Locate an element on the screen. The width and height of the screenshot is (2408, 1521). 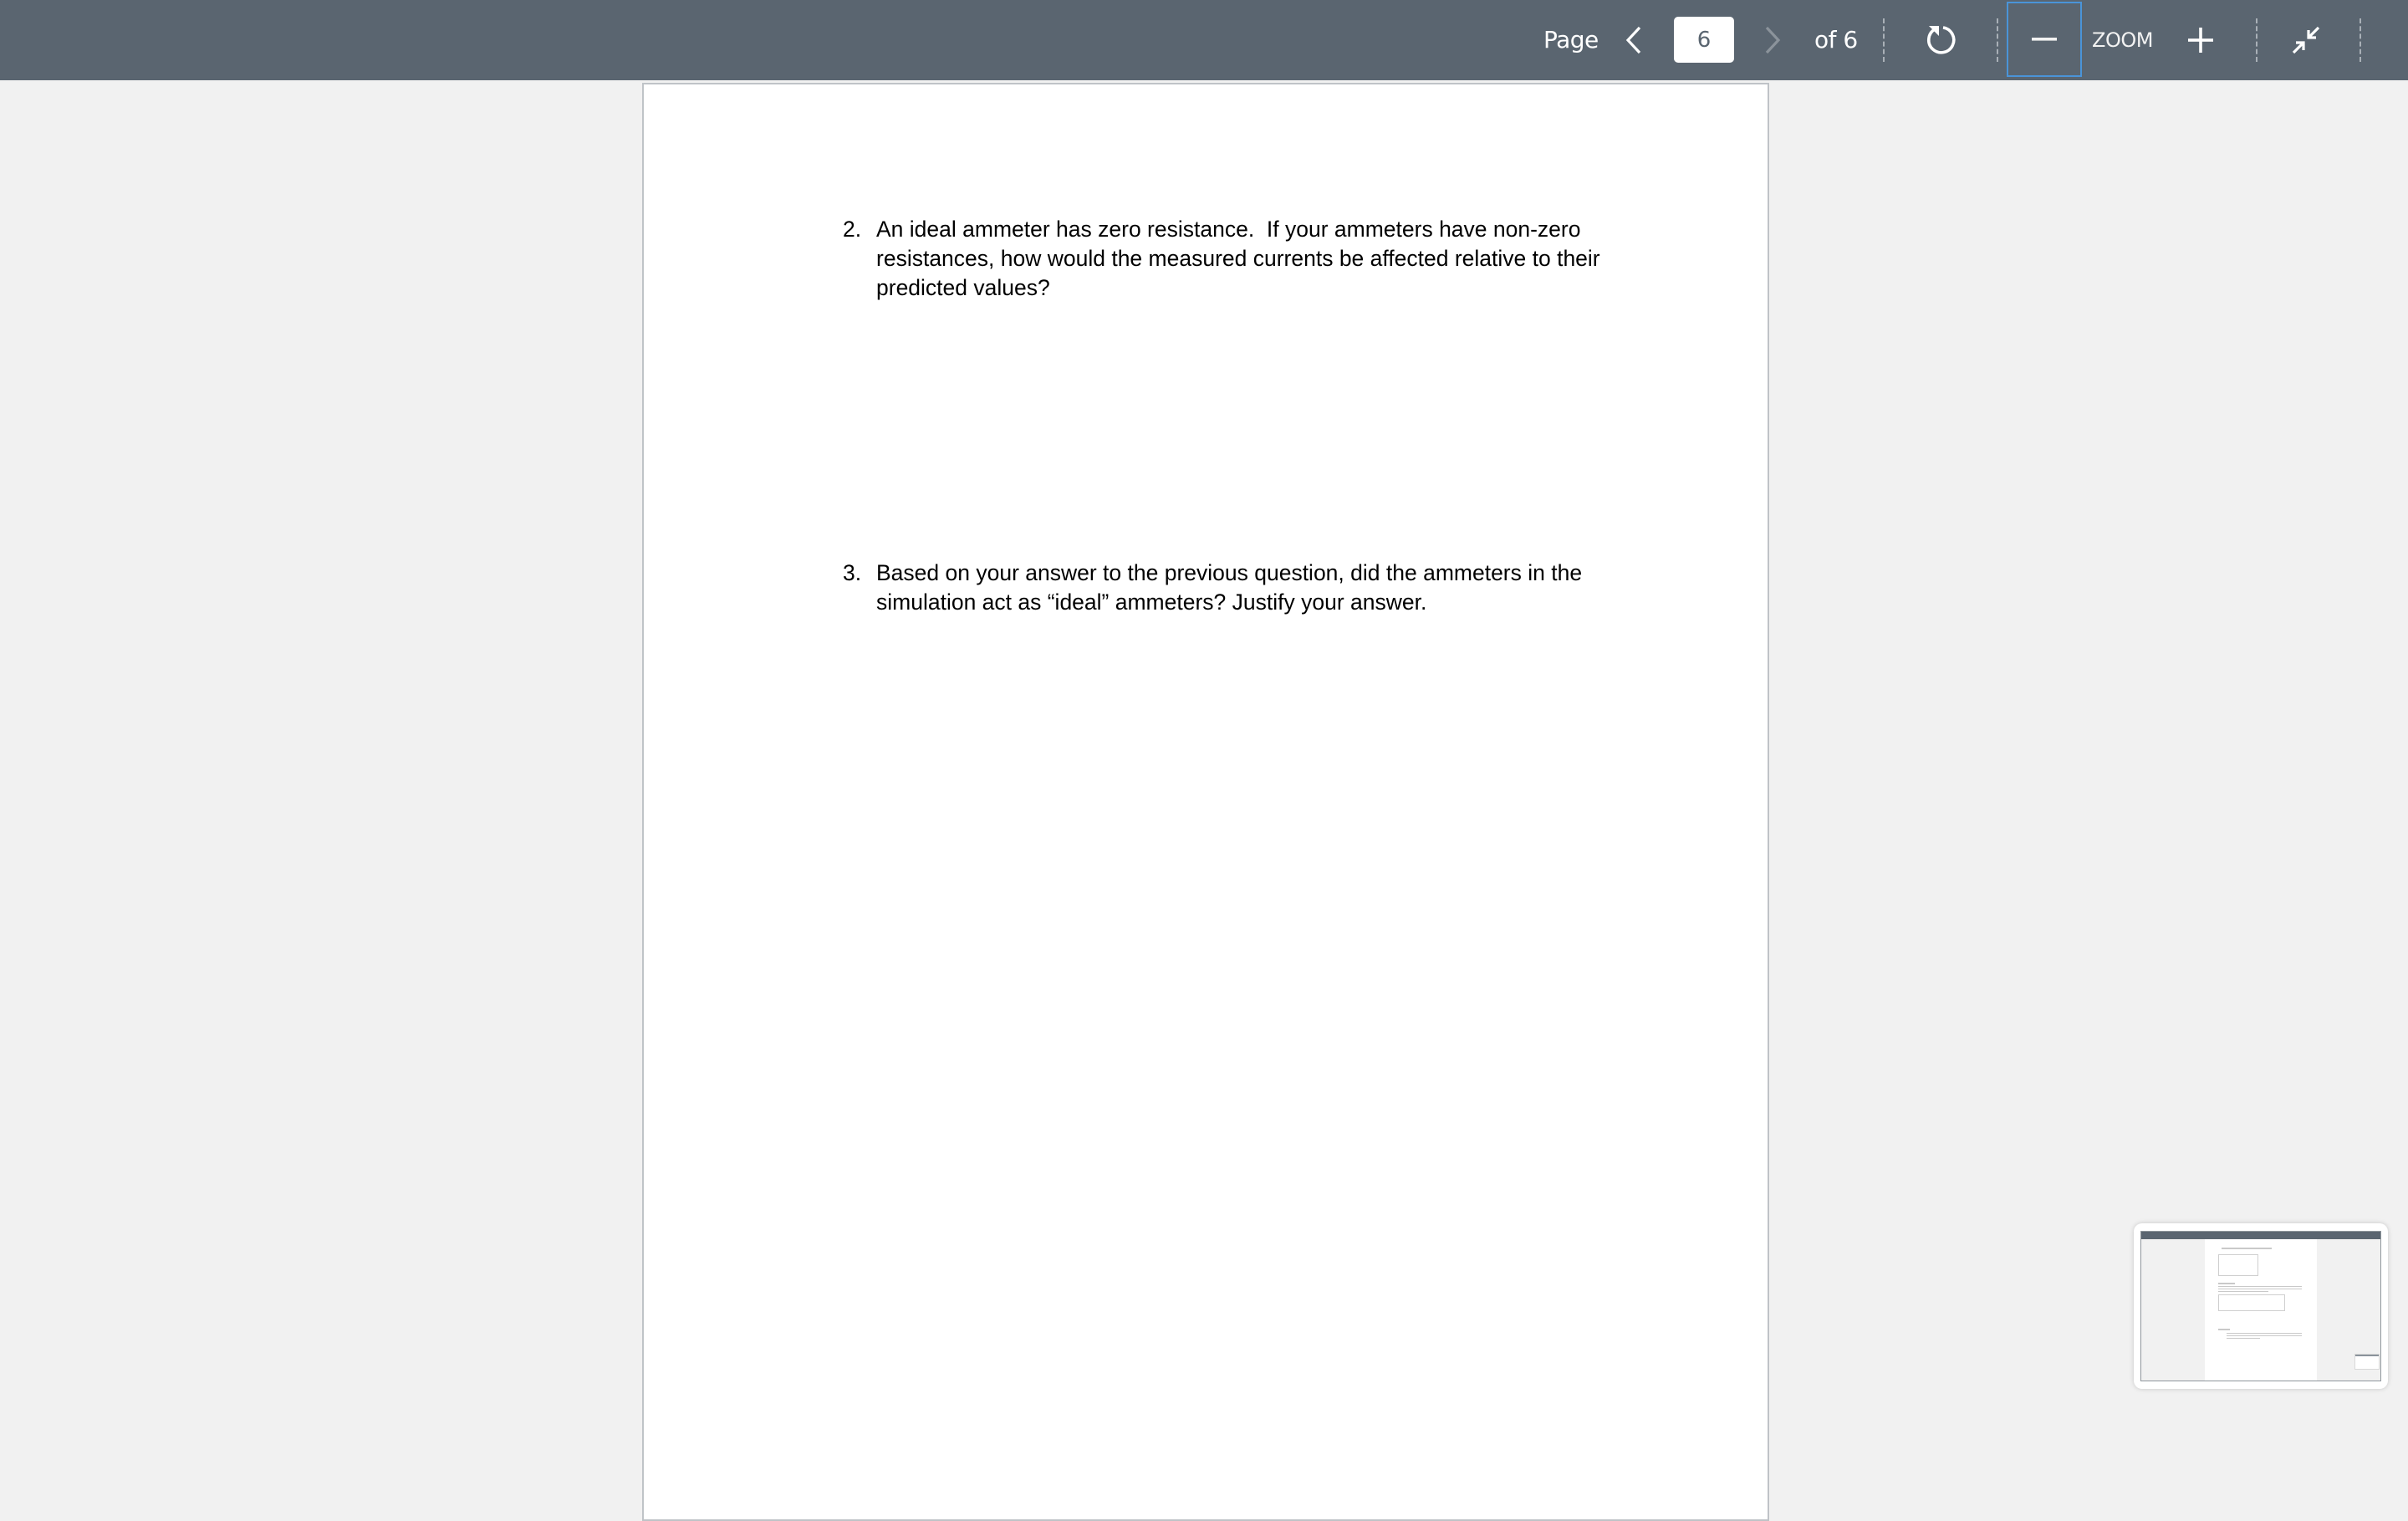
zoom-label: ZOOM is located at coordinates (2123, 40).